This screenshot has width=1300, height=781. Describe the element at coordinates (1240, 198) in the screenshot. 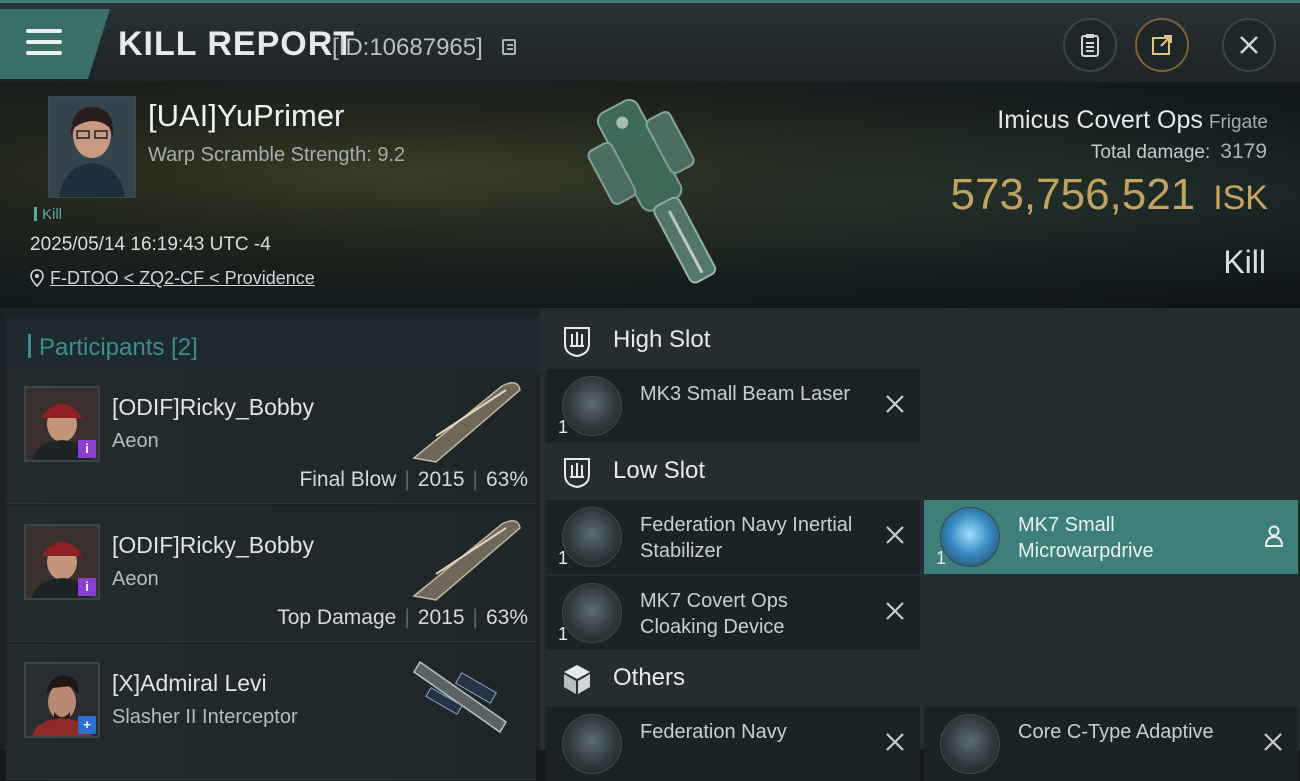

I see `isk-unit: ISK` at that location.